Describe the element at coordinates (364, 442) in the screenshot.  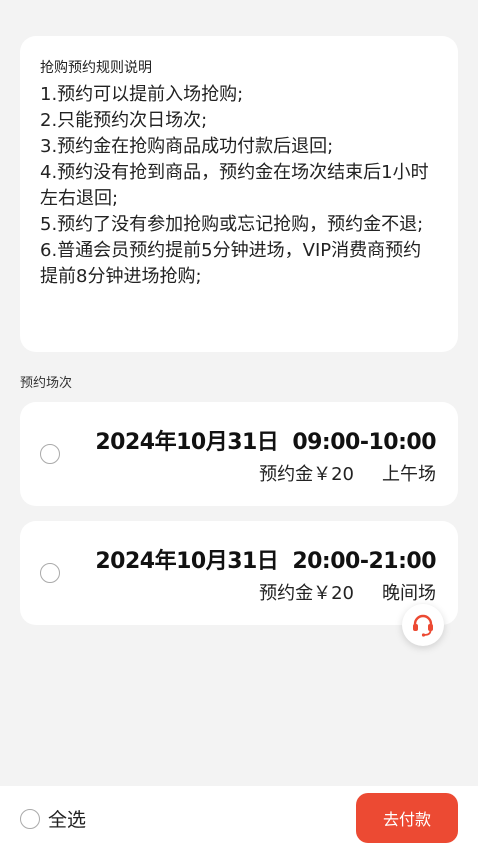
I see `session-time: 09:00-10:00` at that location.